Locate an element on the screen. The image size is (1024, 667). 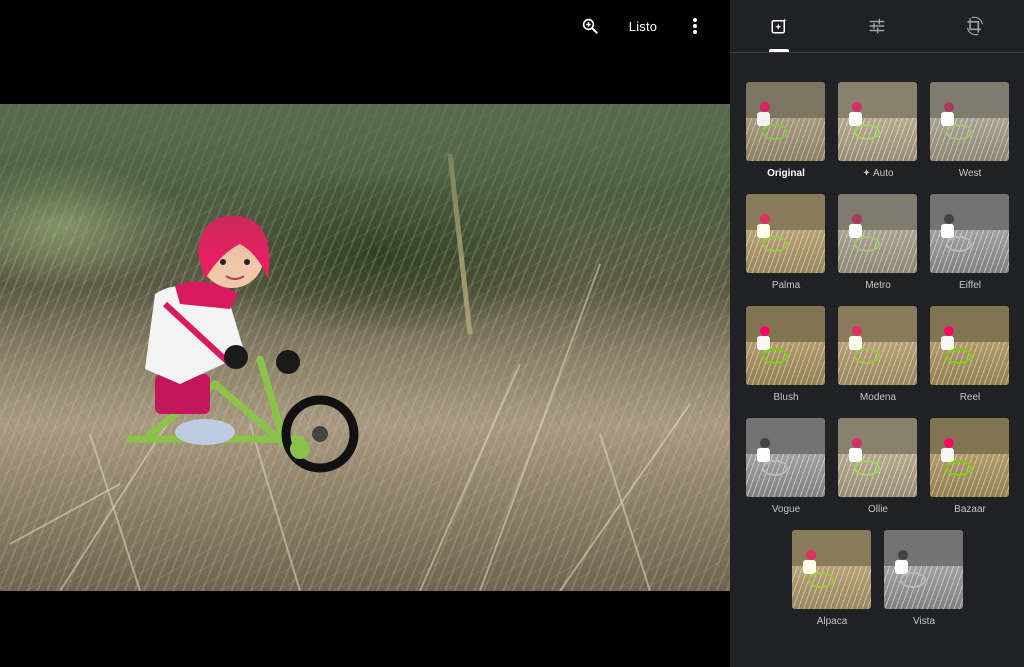
filter-label: Metro is located at coordinates (878, 285).